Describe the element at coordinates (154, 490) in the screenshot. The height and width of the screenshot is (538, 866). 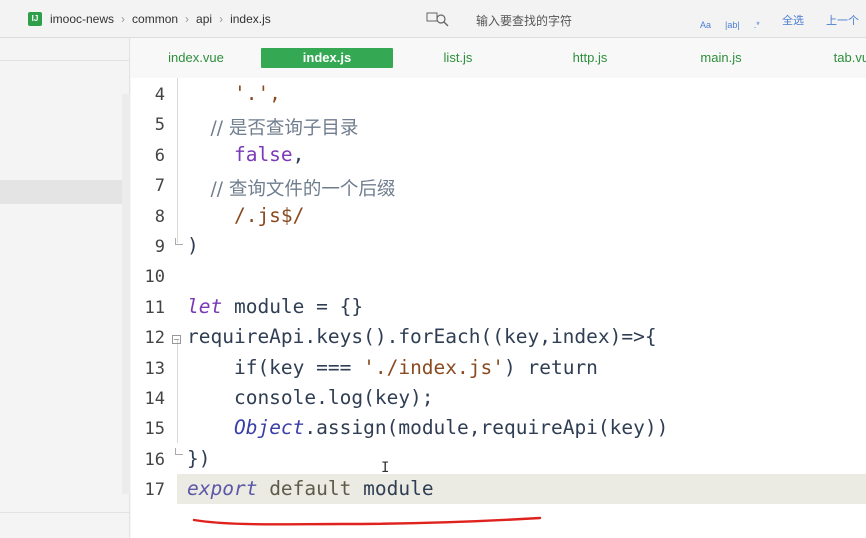
I see `line-number: 17` at that location.